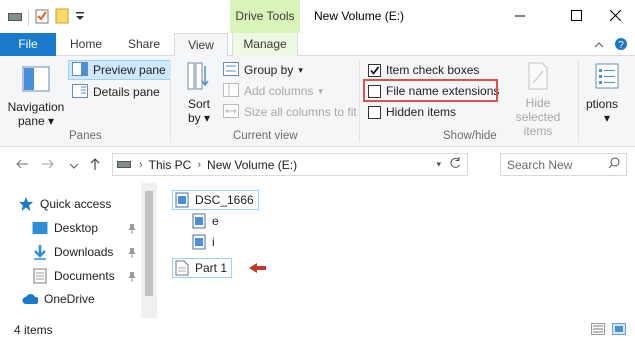  Describe the element at coordinates (619, 330) in the screenshot. I see `large-icons-view-icon` at that location.